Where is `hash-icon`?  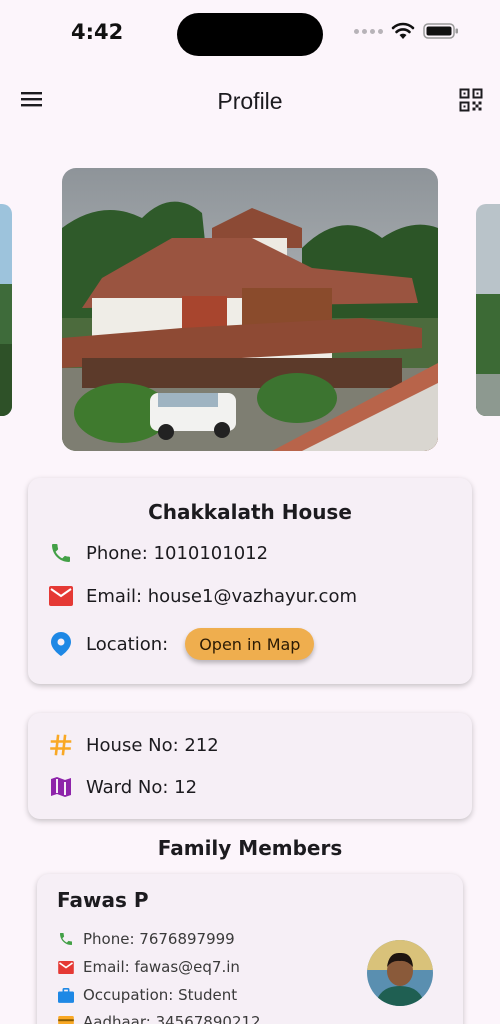 hash-icon is located at coordinates (61, 745).